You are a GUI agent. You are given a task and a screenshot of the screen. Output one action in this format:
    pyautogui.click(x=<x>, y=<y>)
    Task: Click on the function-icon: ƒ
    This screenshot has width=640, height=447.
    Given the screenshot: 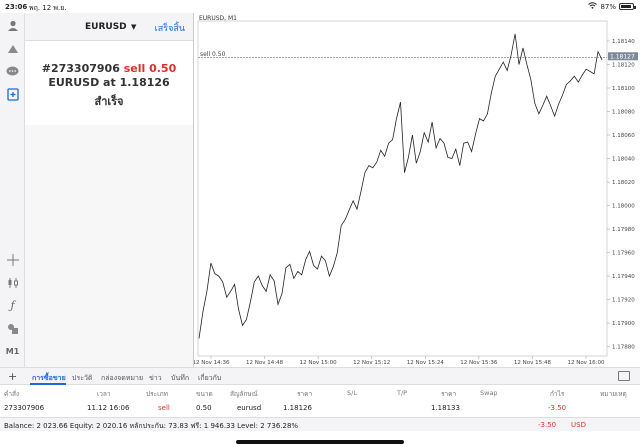 What is the action you would take?
    pyautogui.click(x=12, y=305)
    